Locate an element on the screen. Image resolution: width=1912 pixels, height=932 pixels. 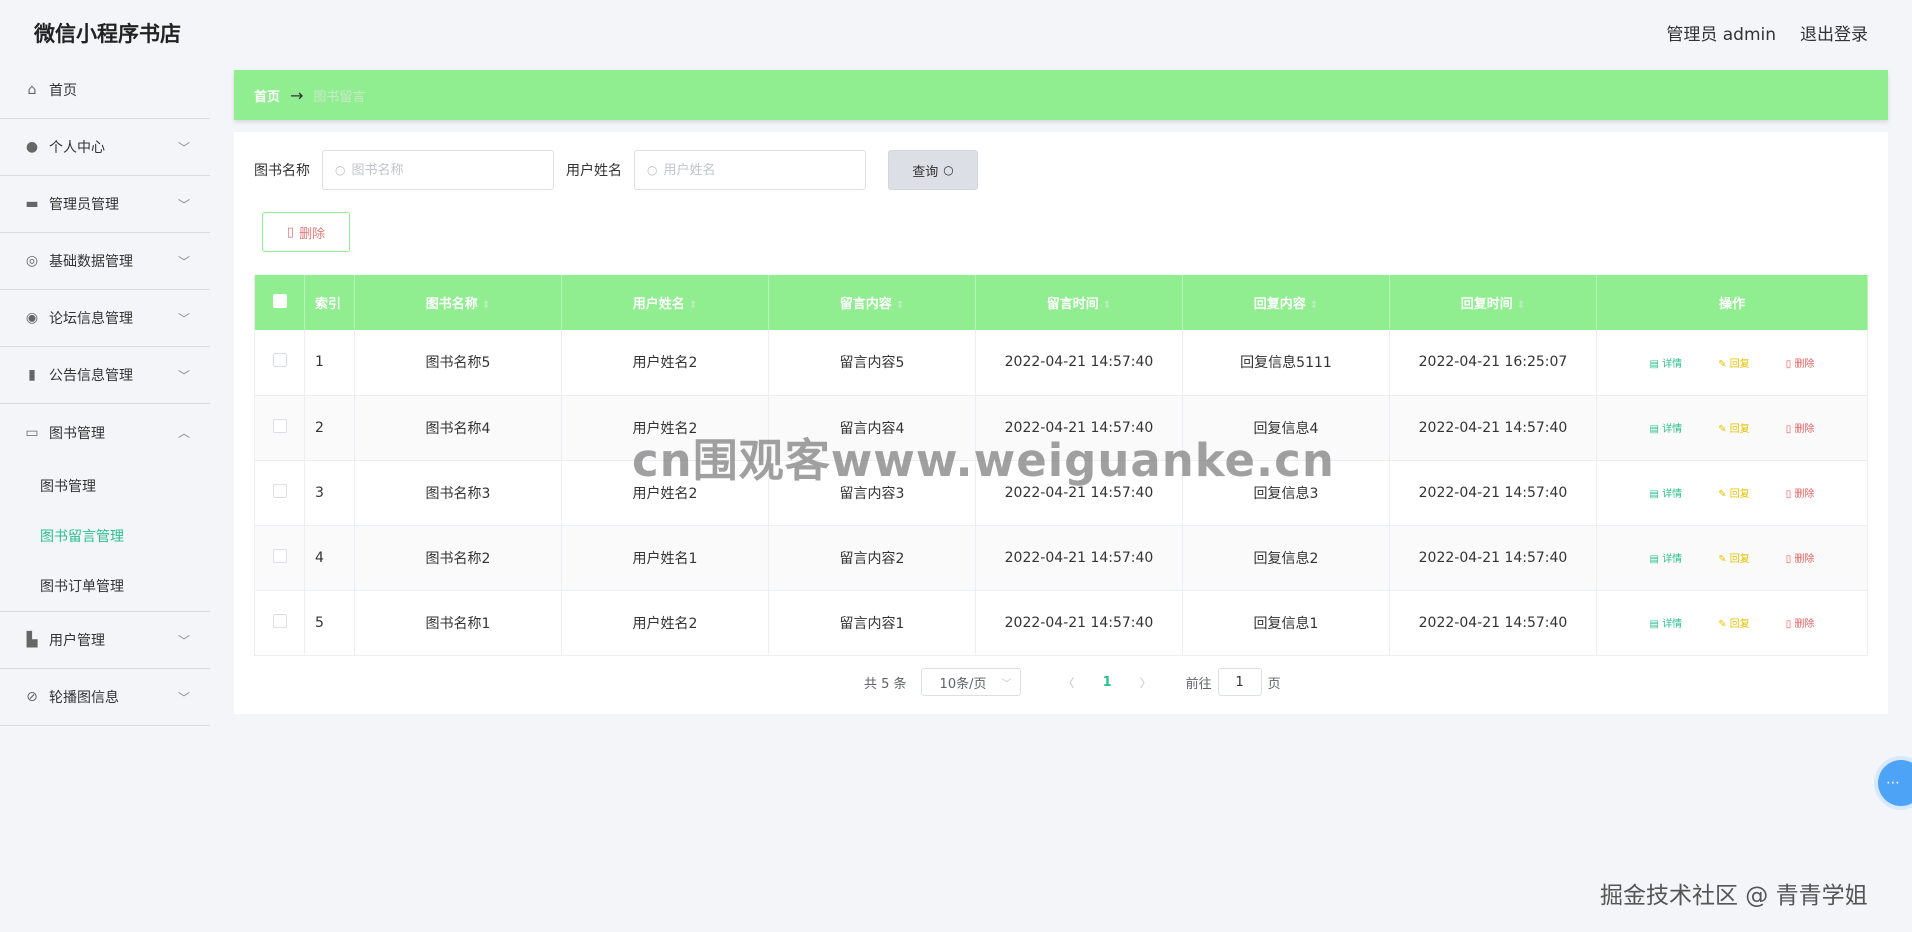
submenu-item-book-orders: 图书订单管理 is located at coordinates (105, 586).